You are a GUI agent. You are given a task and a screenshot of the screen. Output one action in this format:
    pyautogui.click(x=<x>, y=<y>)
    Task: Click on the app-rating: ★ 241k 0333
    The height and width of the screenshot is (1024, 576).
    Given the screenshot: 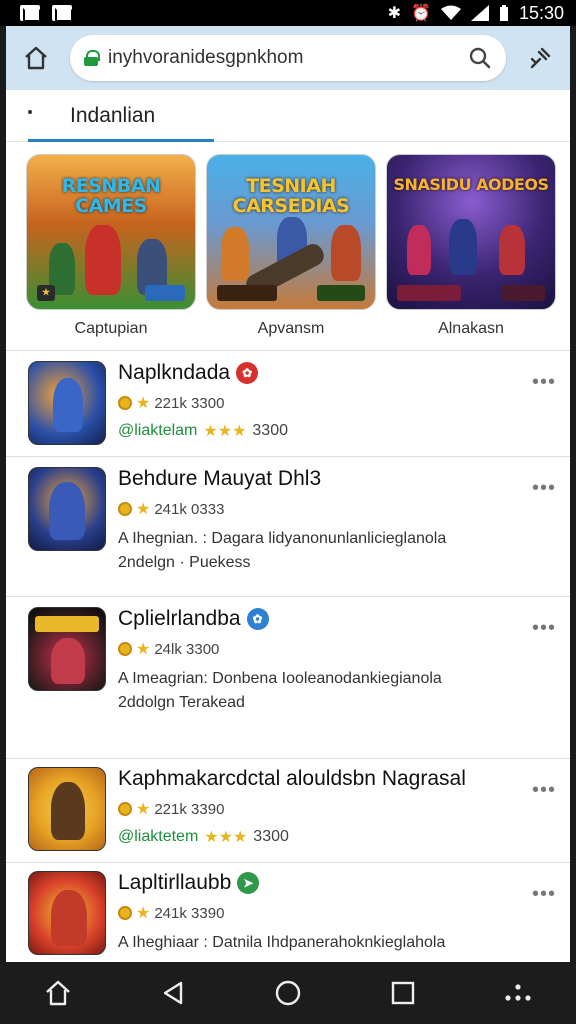 What is the action you would take?
    pyautogui.click(x=334, y=509)
    